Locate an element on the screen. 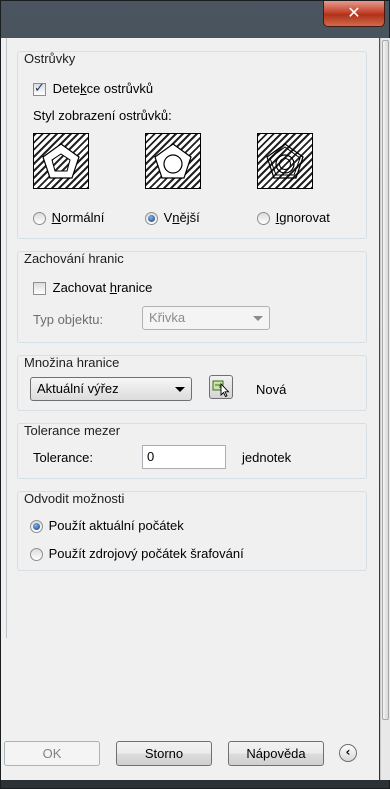 The width and height of the screenshot is (390, 789). island-detection-label: Detekce ostrůvků is located at coordinates (103, 88).